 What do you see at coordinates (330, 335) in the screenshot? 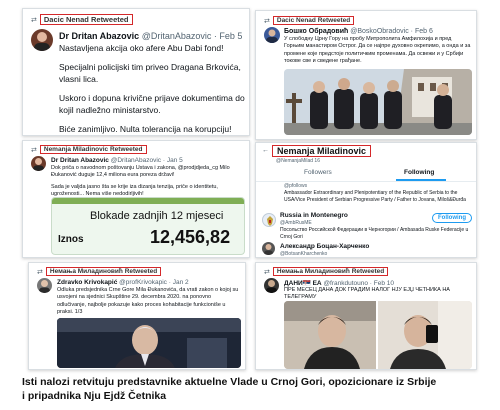
I see `tweet-photo-left` at bounding box center [330, 335].